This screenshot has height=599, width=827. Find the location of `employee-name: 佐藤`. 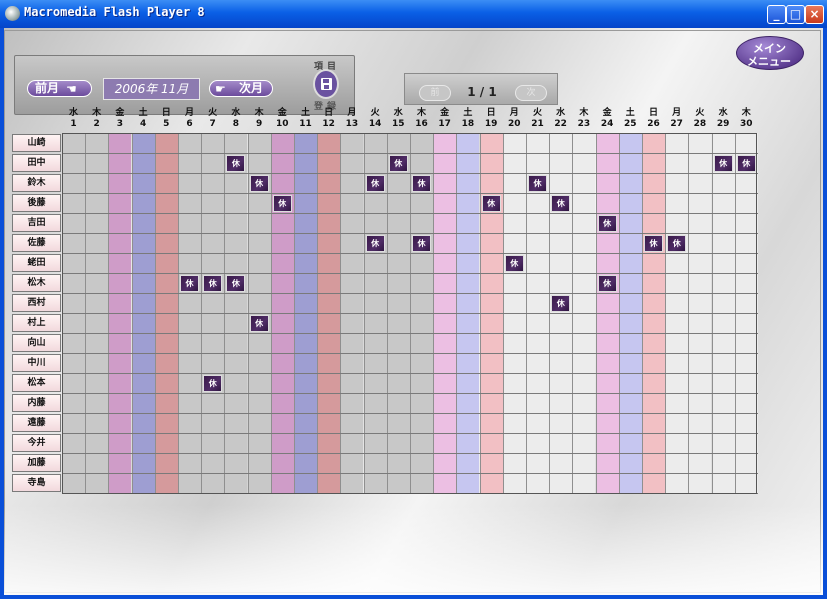

employee-name: 佐藤 is located at coordinates (36, 243).